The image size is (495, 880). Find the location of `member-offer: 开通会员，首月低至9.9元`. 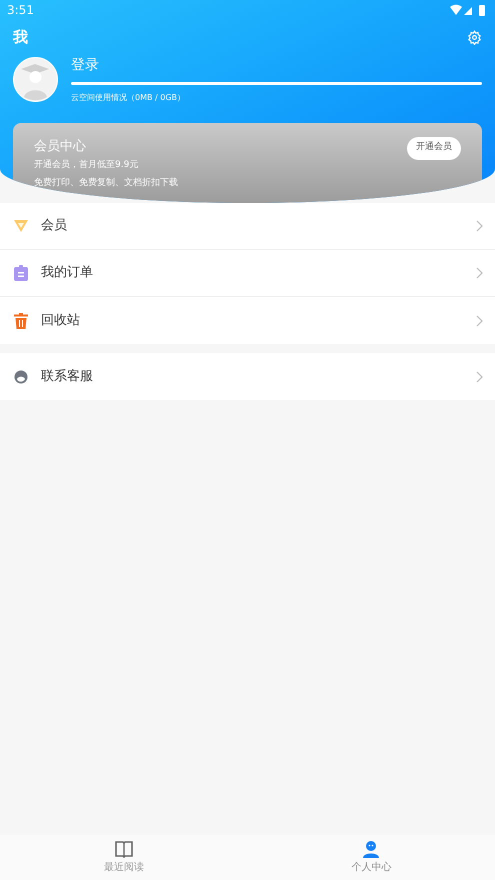

member-offer: 开通会员，首月低至9.9元 is located at coordinates (87, 165).